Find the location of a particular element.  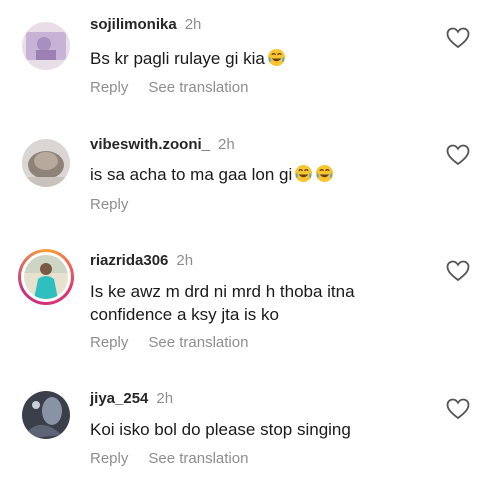

username: jiya_254 is located at coordinates (119, 398).